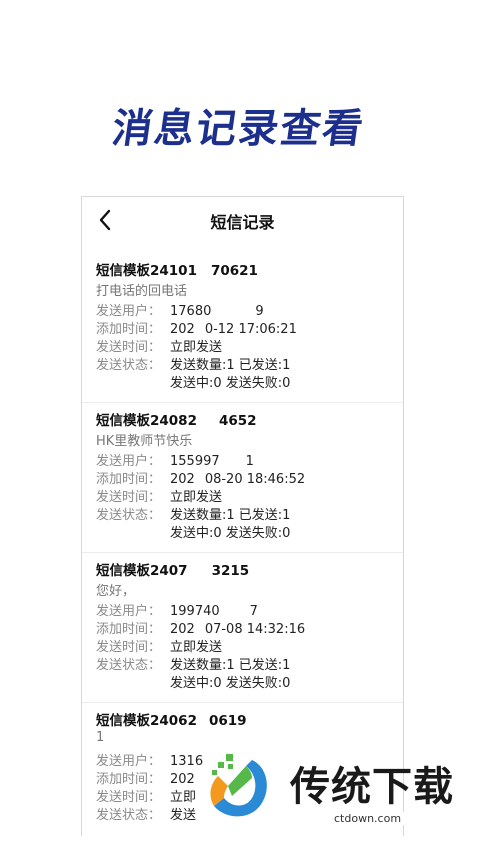 The image size is (478, 850). I want to click on nav-bar: 短信记录, so click(242, 220).